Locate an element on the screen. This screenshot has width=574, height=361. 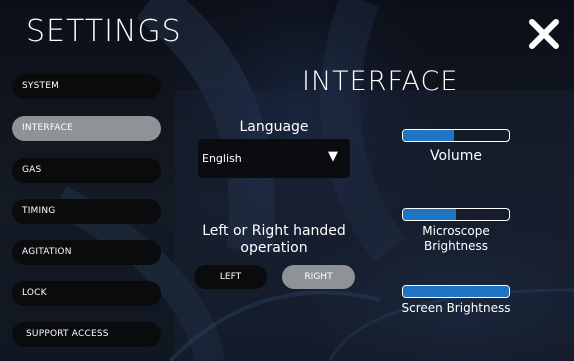
volume-label: Volume is located at coordinates (456, 156).